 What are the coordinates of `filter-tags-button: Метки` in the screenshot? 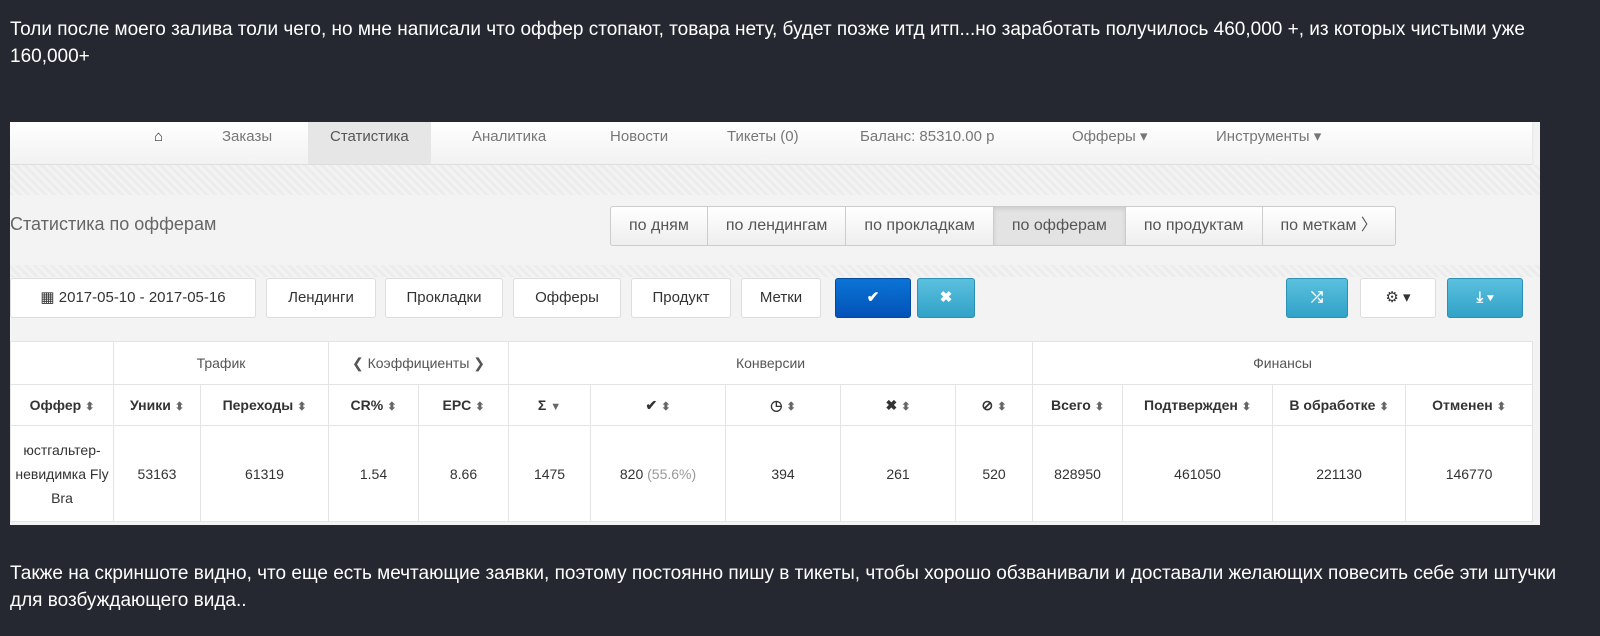 It's located at (781, 298).